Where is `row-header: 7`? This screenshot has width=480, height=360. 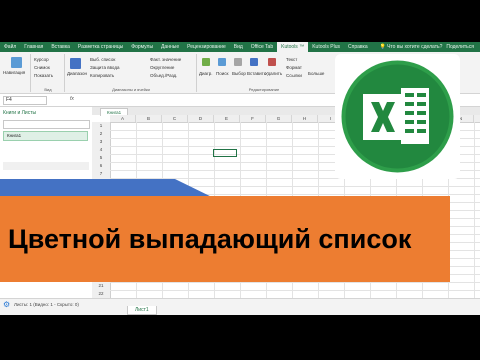 row-header: 7 is located at coordinates (101, 174).